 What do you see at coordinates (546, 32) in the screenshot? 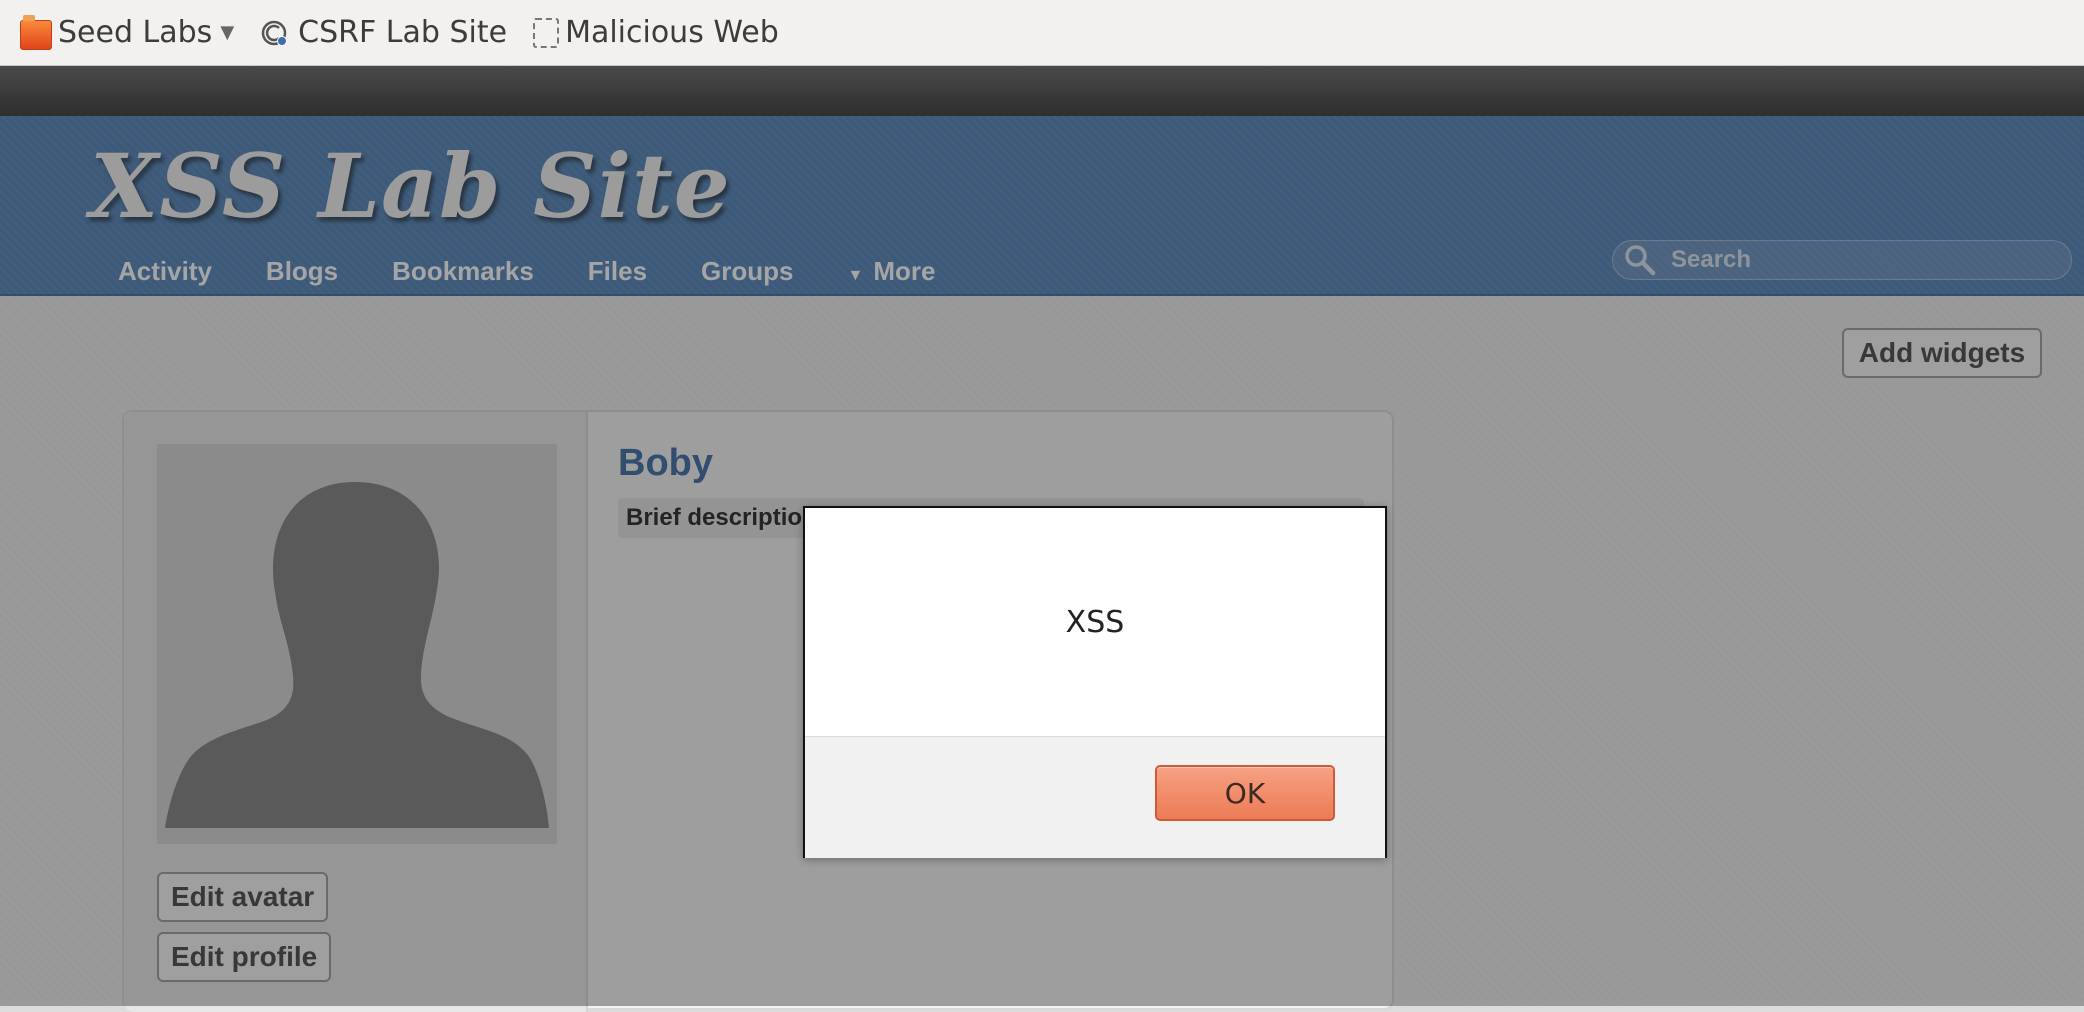
I see `blank-page-icon` at bounding box center [546, 32].